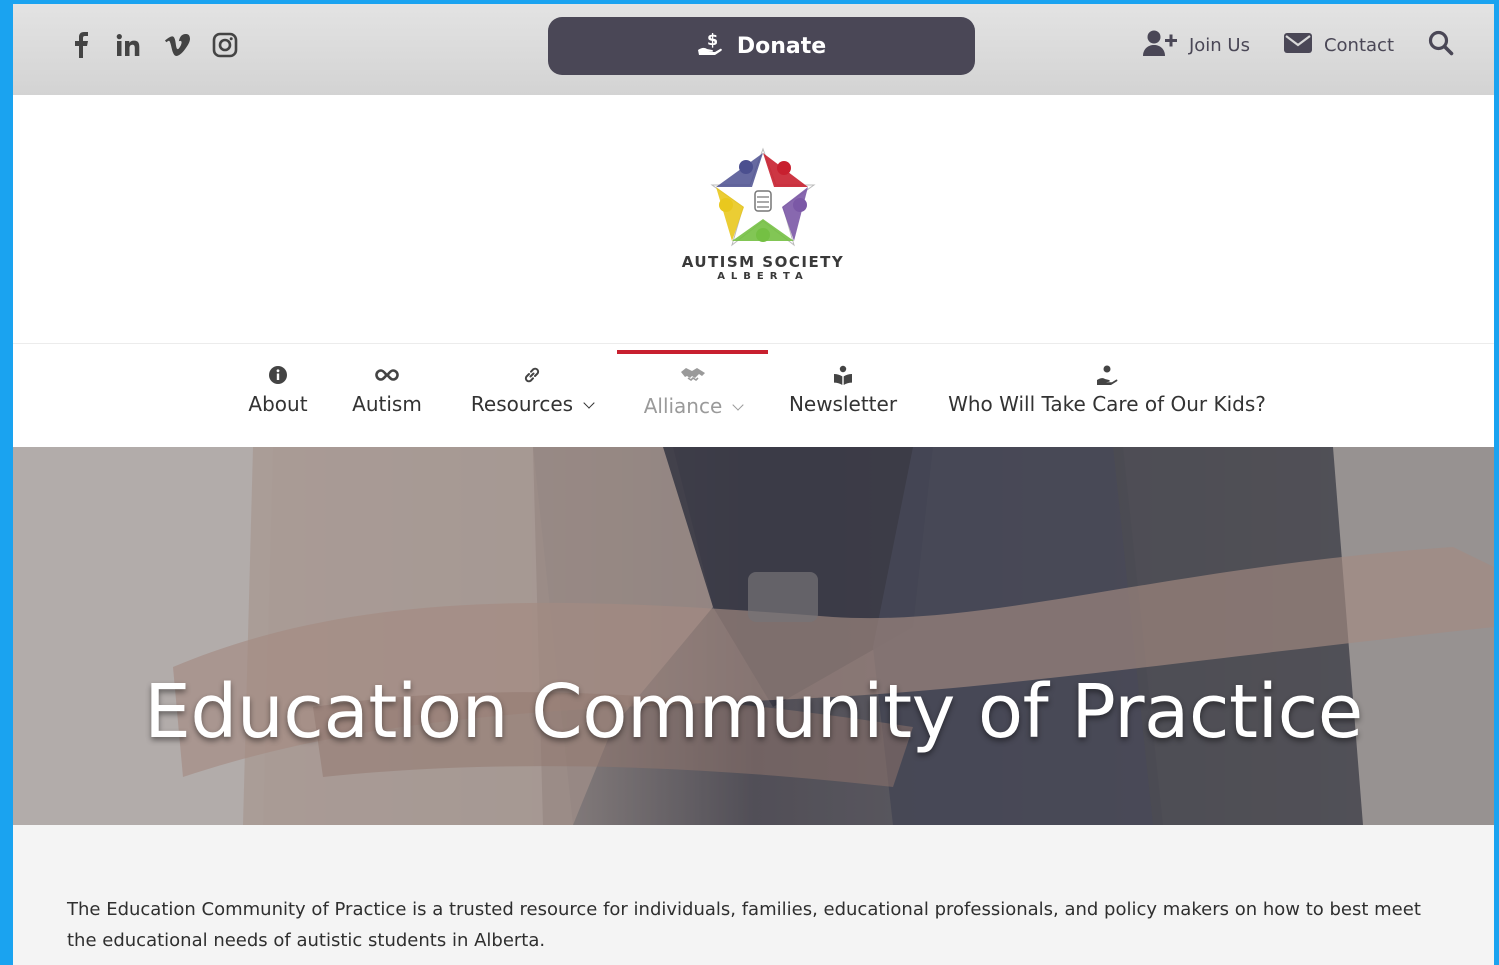 Image resolution: width=1499 pixels, height=965 pixels. I want to click on utility-links: Join Us Contact, so click(1298, 45).